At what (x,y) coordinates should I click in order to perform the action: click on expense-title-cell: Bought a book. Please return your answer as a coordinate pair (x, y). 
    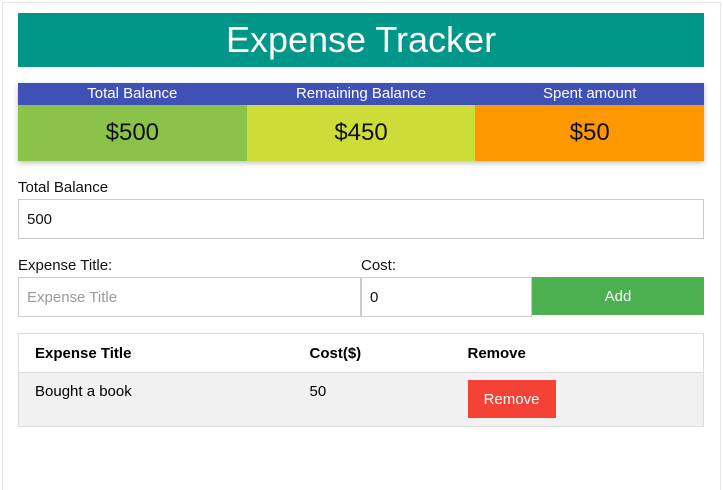
    Looking at the image, I should click on (83, 391).